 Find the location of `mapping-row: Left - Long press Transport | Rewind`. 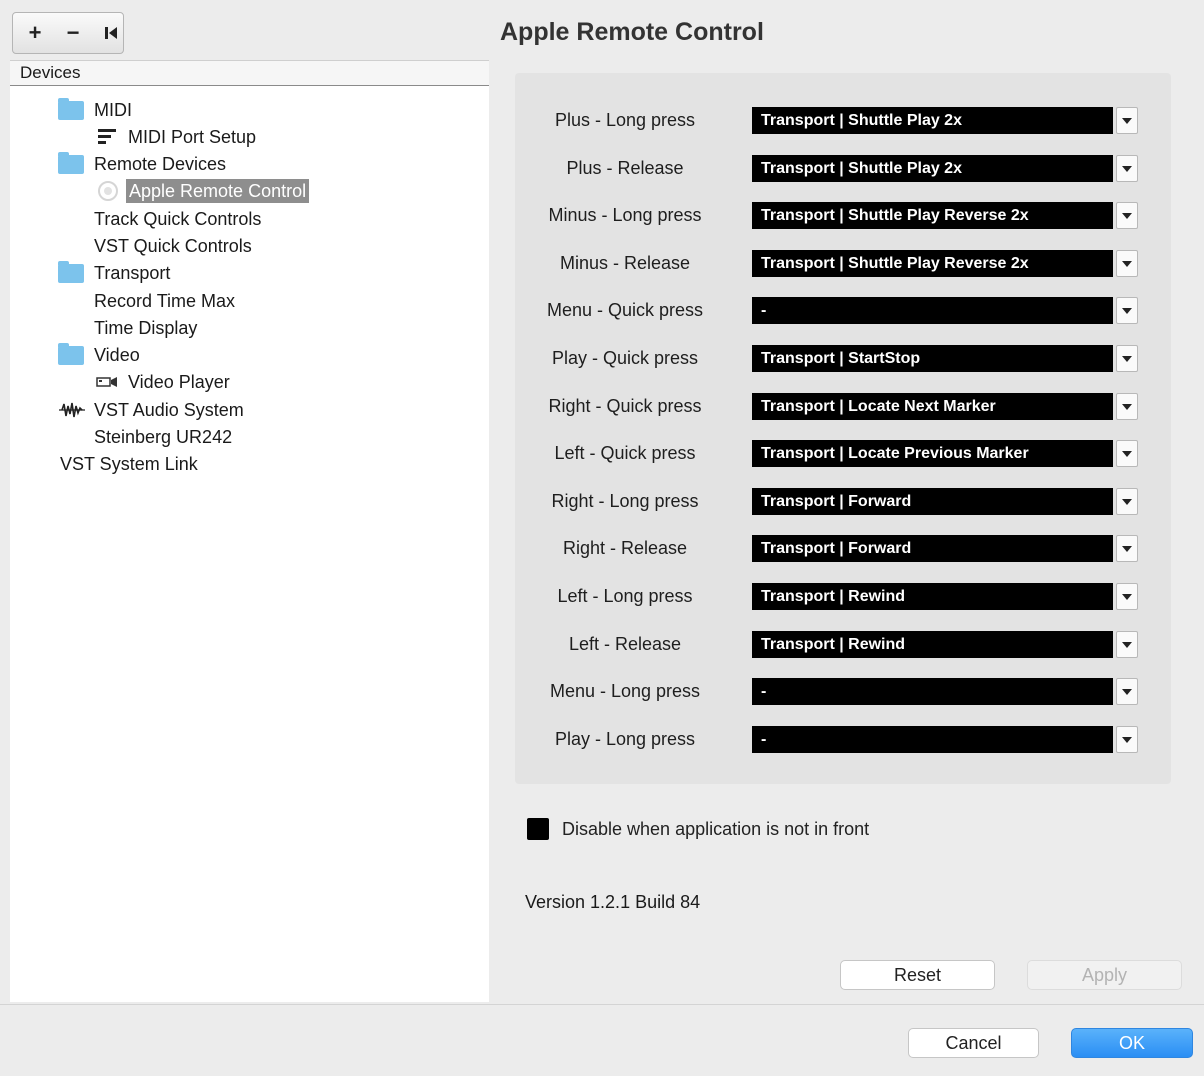

mapping-row: Left - Long press Transport | Rewind is located at coordinates (843, 596).